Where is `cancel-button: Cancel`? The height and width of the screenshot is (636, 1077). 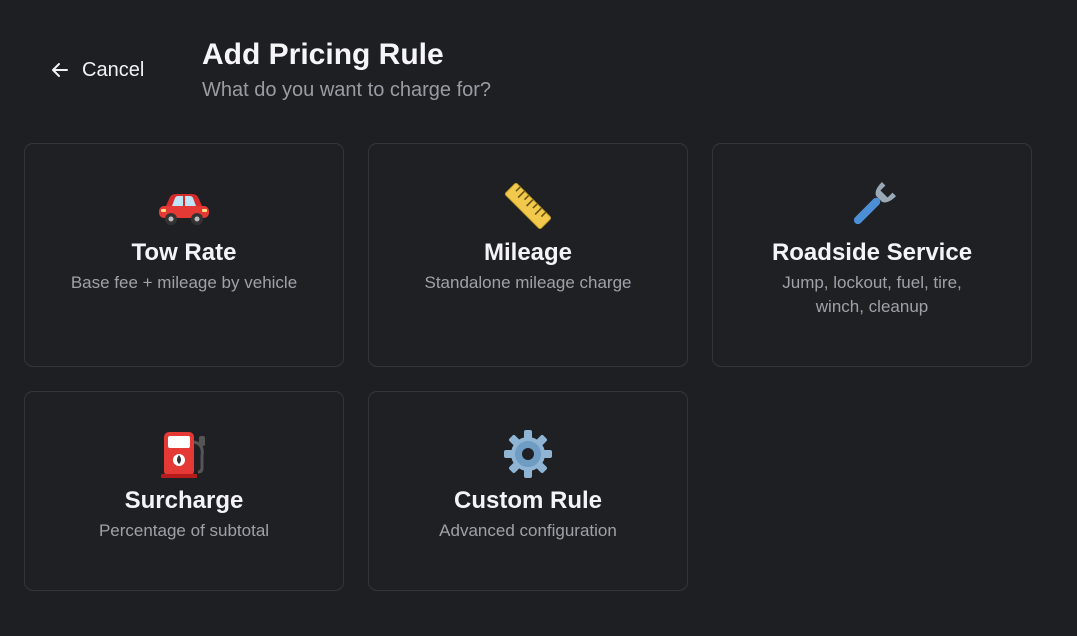 cancel-button: Cancel is located at coordinates (97, 70).